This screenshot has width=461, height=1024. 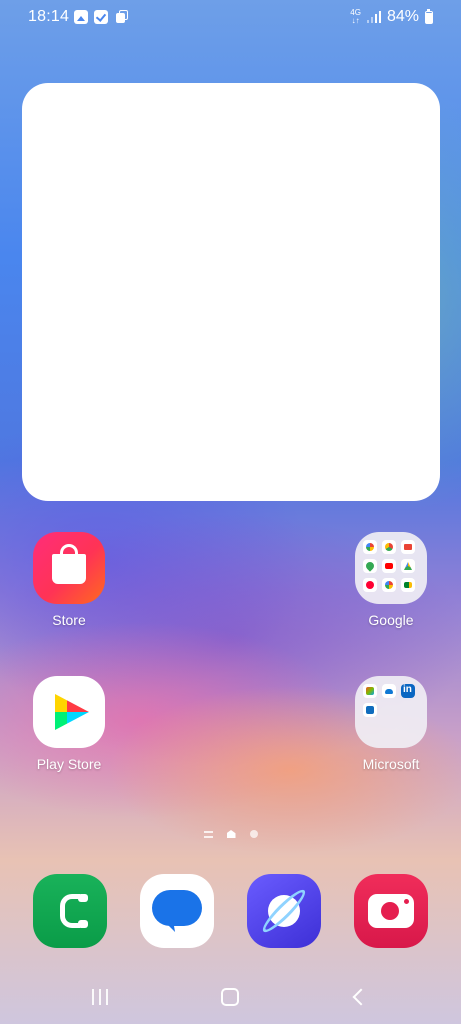 I want to click on home-button, so click(x=230, y=997).